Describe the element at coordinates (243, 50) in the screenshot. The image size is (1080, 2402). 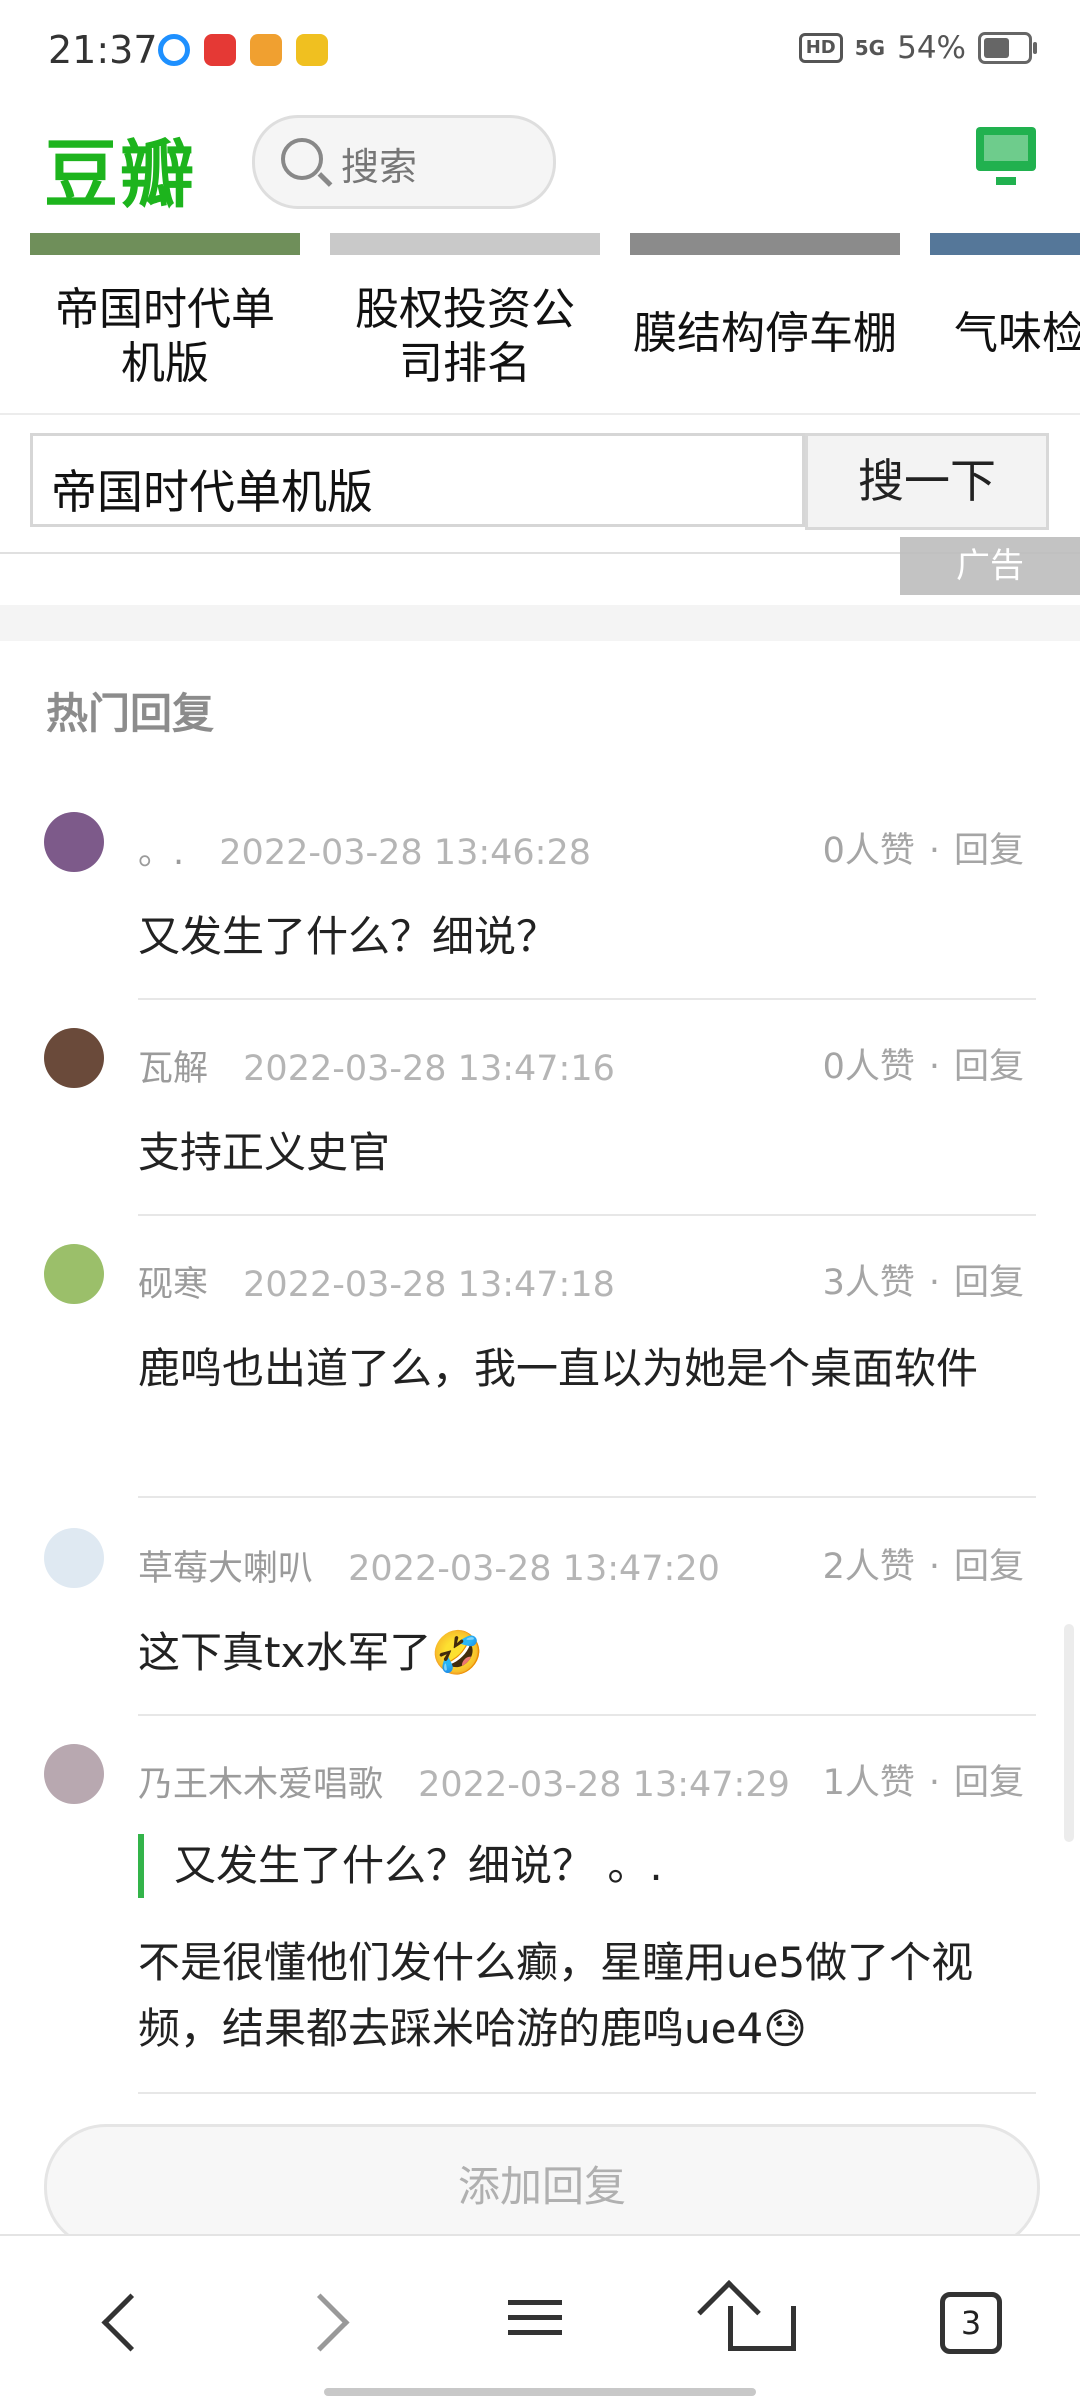
I see `notification-icons` at that location.